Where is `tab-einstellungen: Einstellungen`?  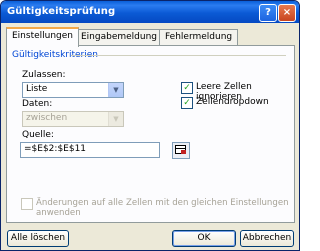
tab-einstellungen: Einstellungen is located at coordinates (43, 37).